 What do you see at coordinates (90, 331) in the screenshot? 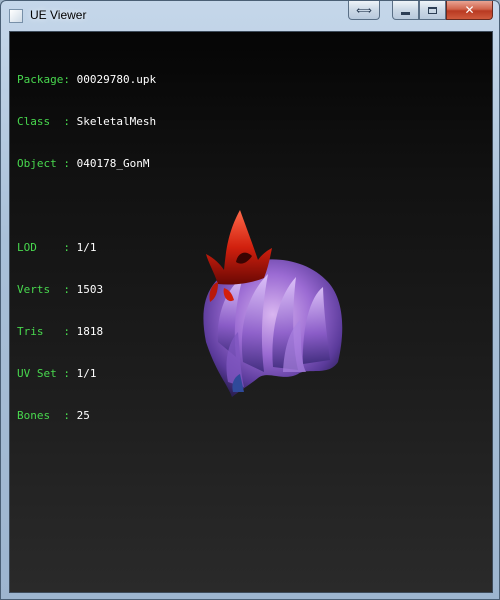
I see `stat-value: 1818` at bounding box center [90, 331].